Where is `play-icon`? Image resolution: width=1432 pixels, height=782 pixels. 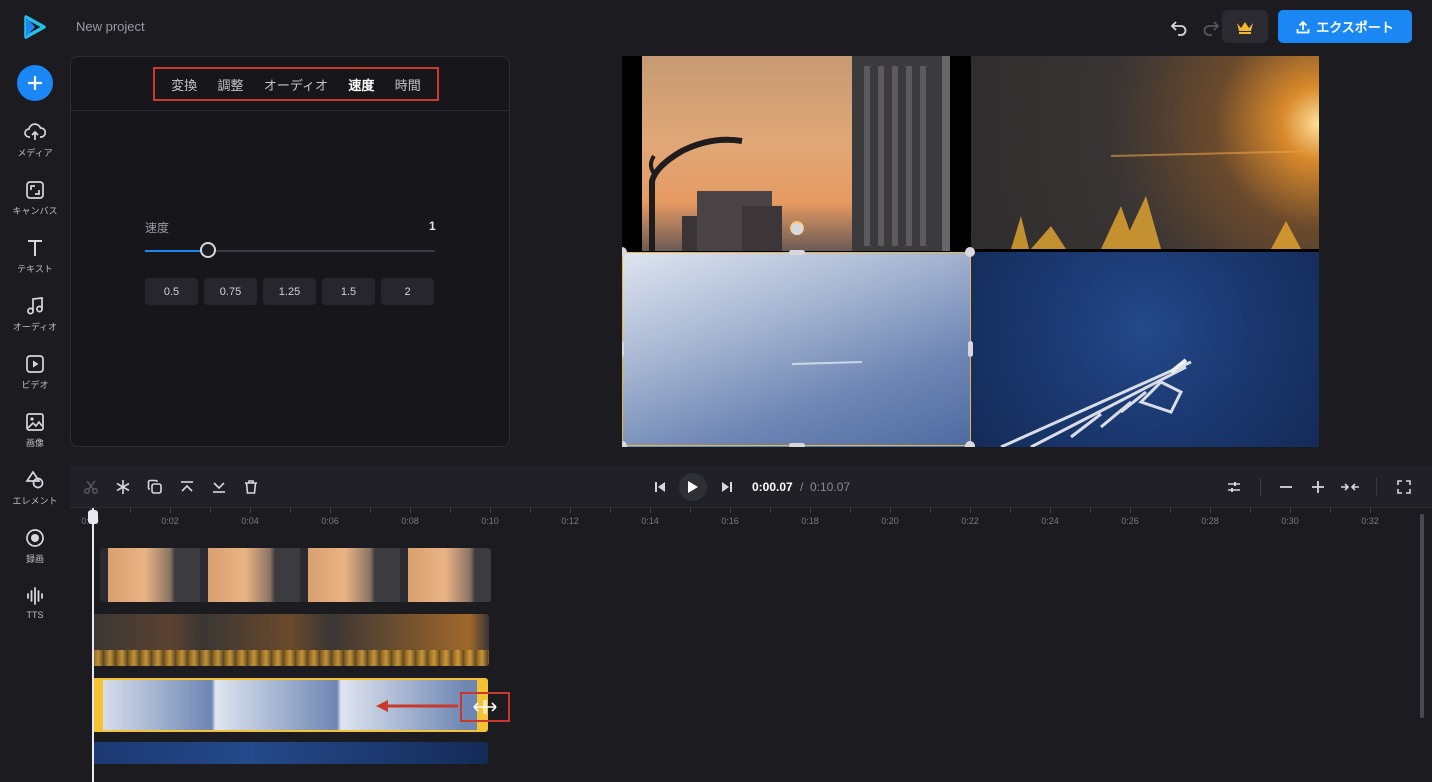 play-icon is located at coordinates (693, 487).